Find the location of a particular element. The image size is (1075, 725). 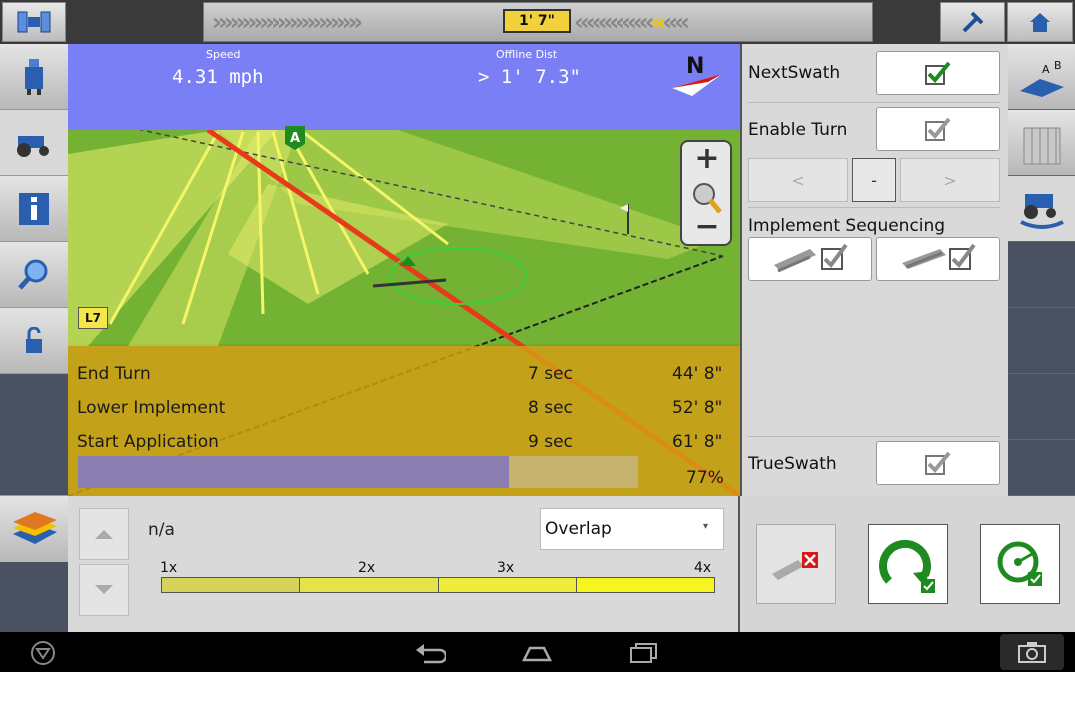

scroll-up-button is located at coordinates (104, 534).